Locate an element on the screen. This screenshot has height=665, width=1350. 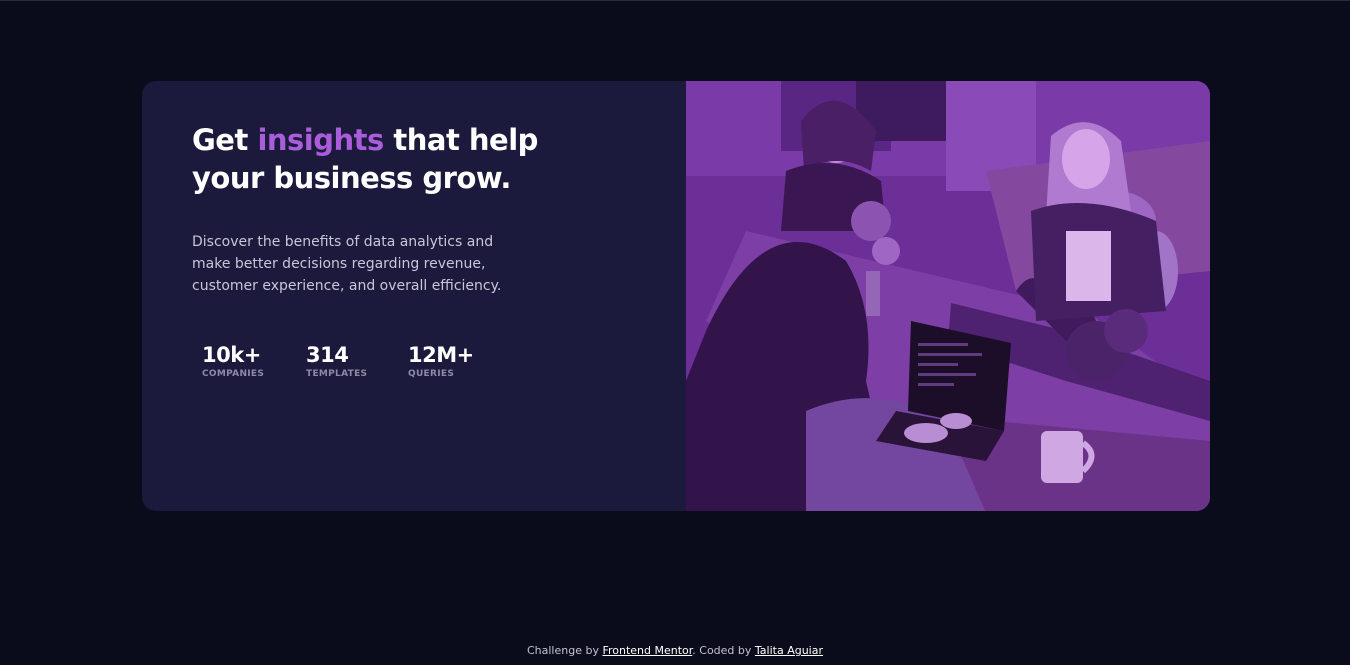
stat-queries: 12M+ QUERIES is located at coordinates (441, 362).